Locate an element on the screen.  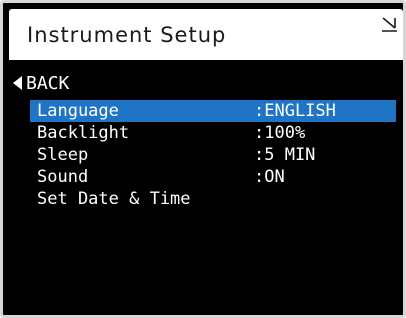
triangle-left-icon is located at coordinates (17, 83).